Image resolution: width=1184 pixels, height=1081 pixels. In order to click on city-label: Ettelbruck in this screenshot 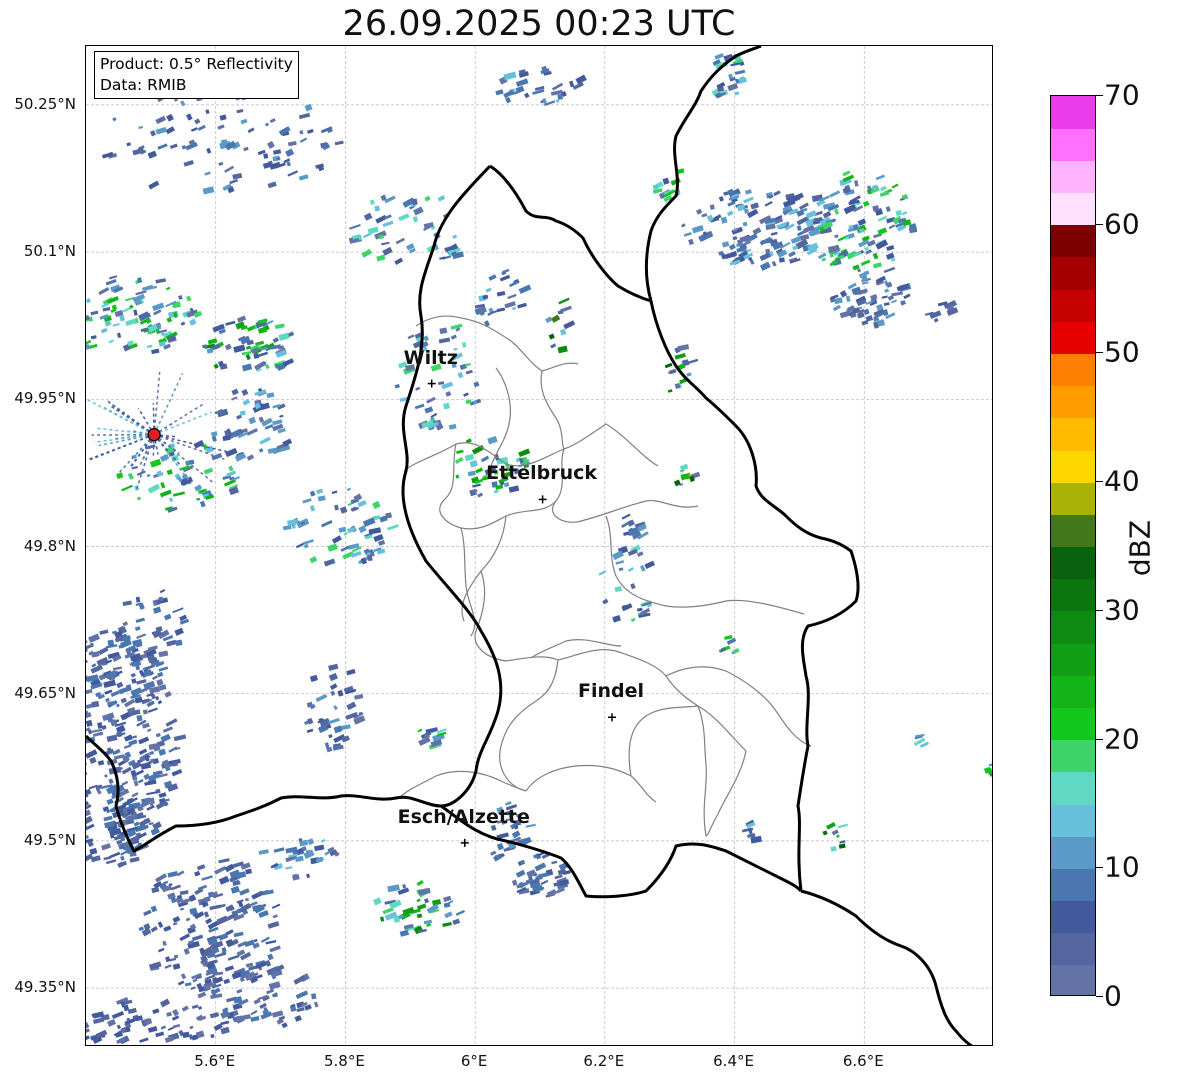, I will do `click(542, 473)`.